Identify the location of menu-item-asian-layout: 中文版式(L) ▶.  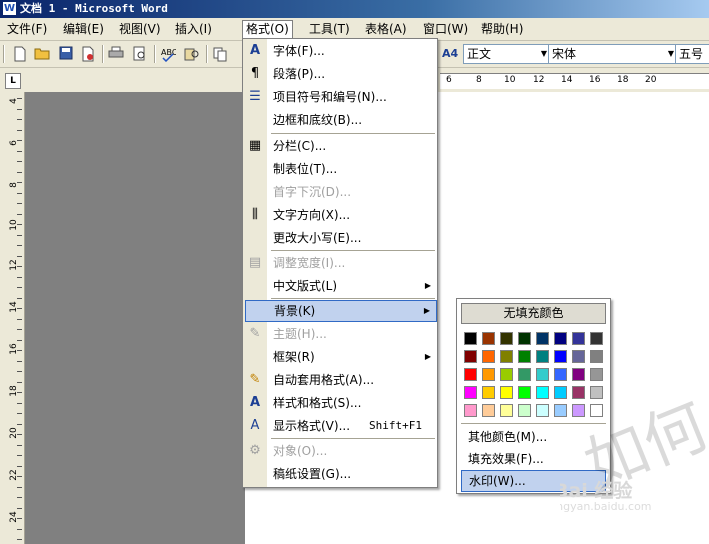
(340, 286).